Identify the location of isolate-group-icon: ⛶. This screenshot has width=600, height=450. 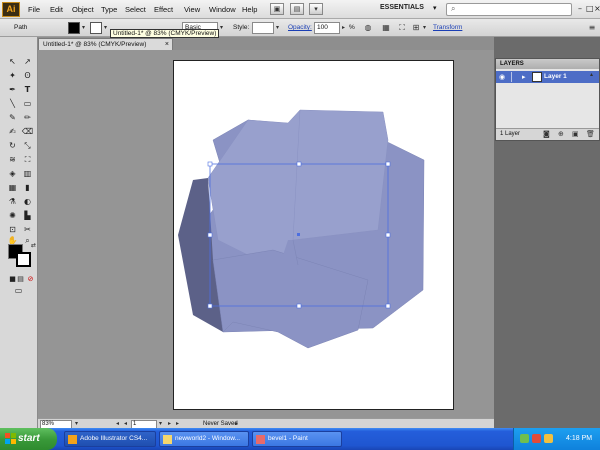
(402, 28).